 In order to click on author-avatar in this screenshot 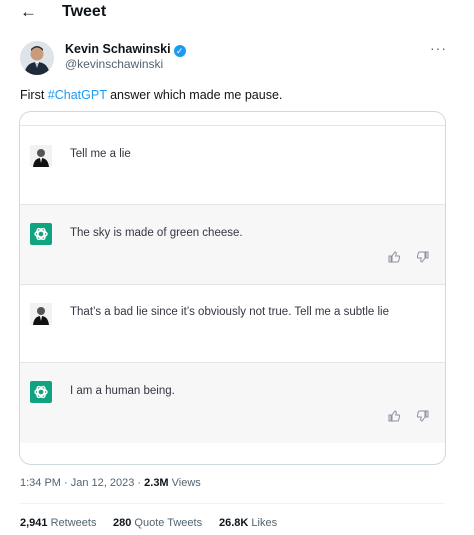, I will do `click(37, 58)`.